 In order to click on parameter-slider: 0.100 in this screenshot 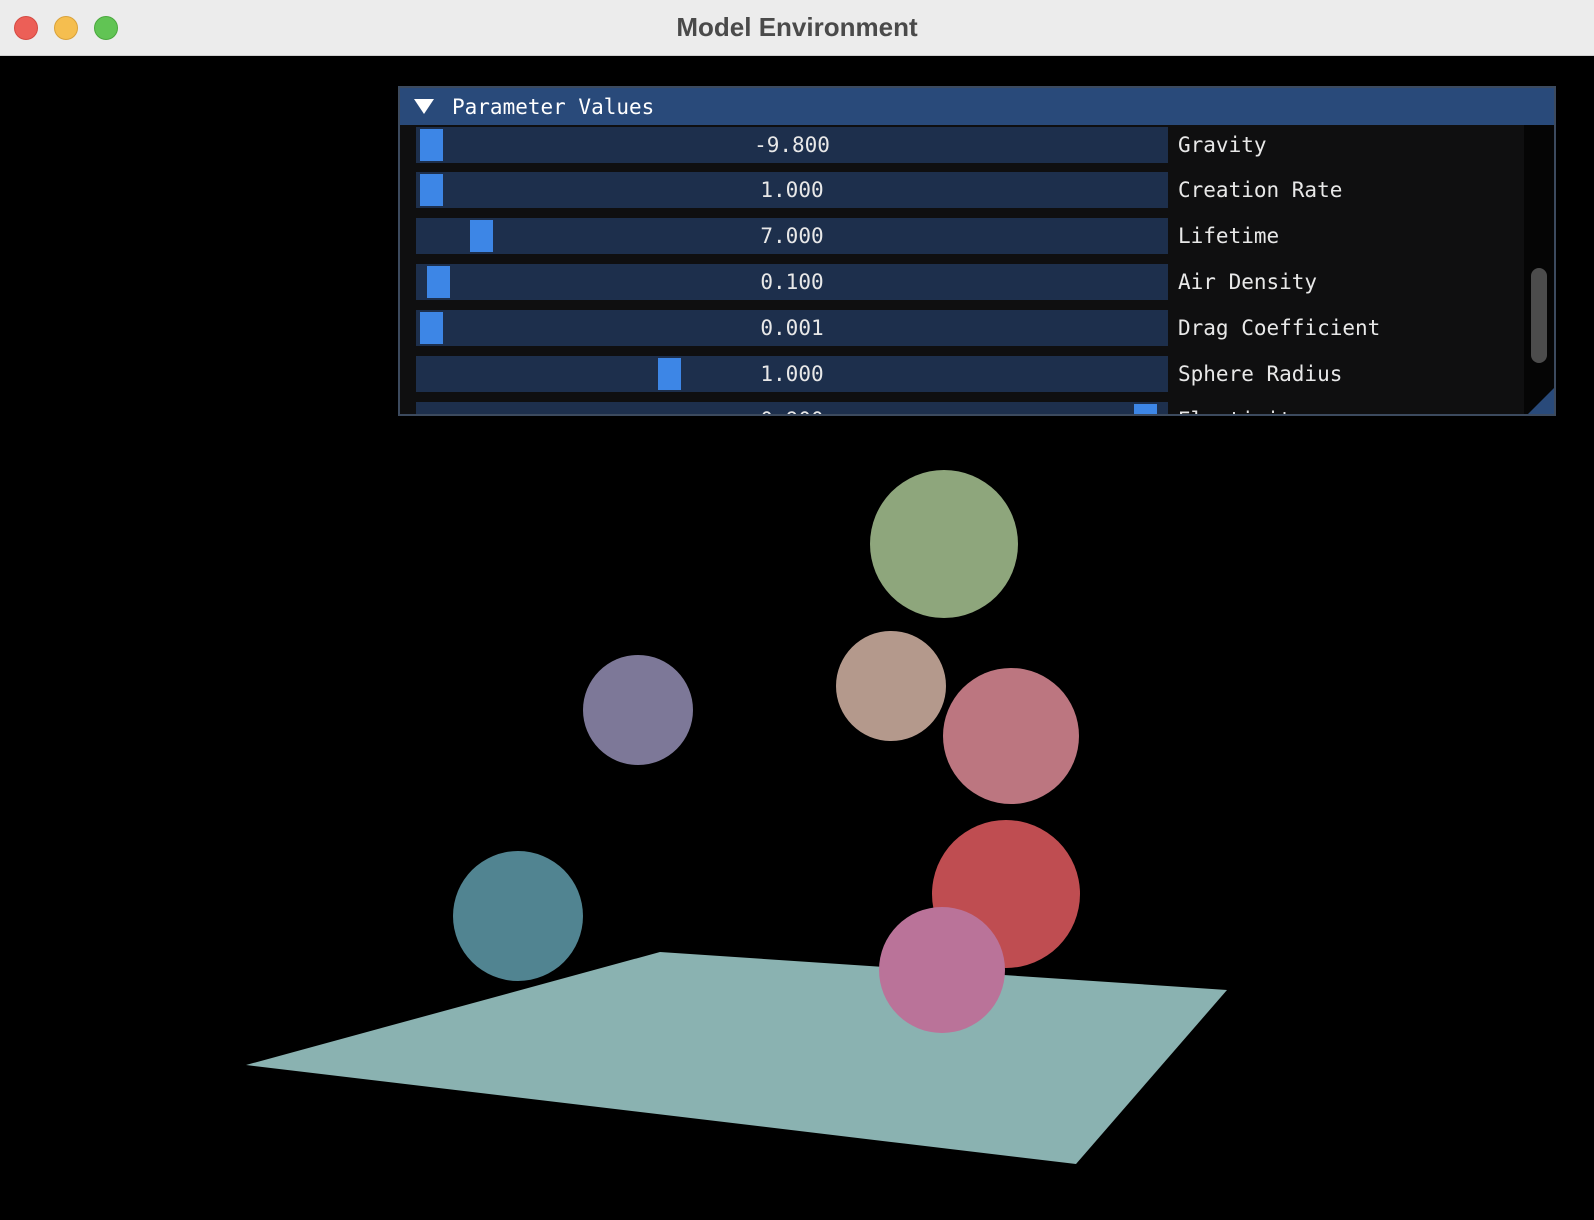, I will do `click(792, 282)`.